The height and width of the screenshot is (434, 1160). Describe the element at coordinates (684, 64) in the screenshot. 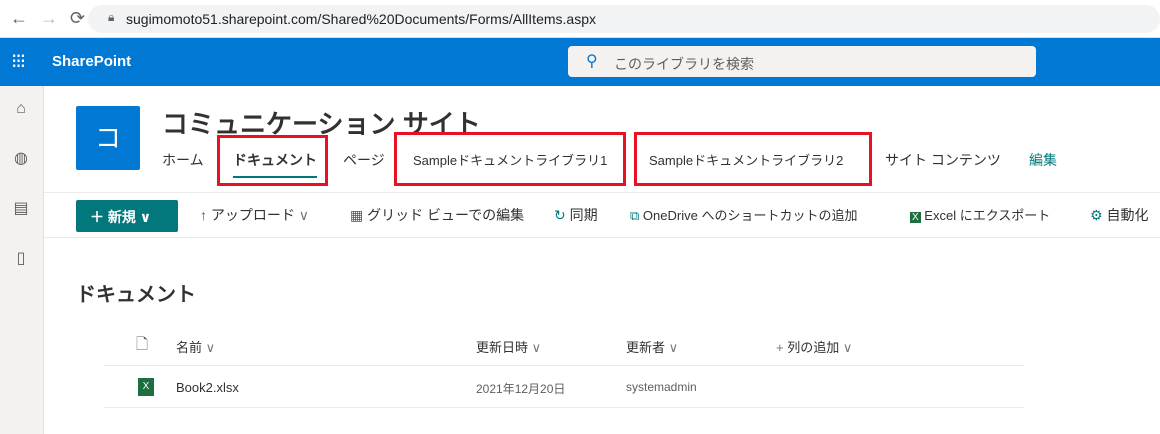

I see `search-placeholder: このライブラリを検索` at that location.